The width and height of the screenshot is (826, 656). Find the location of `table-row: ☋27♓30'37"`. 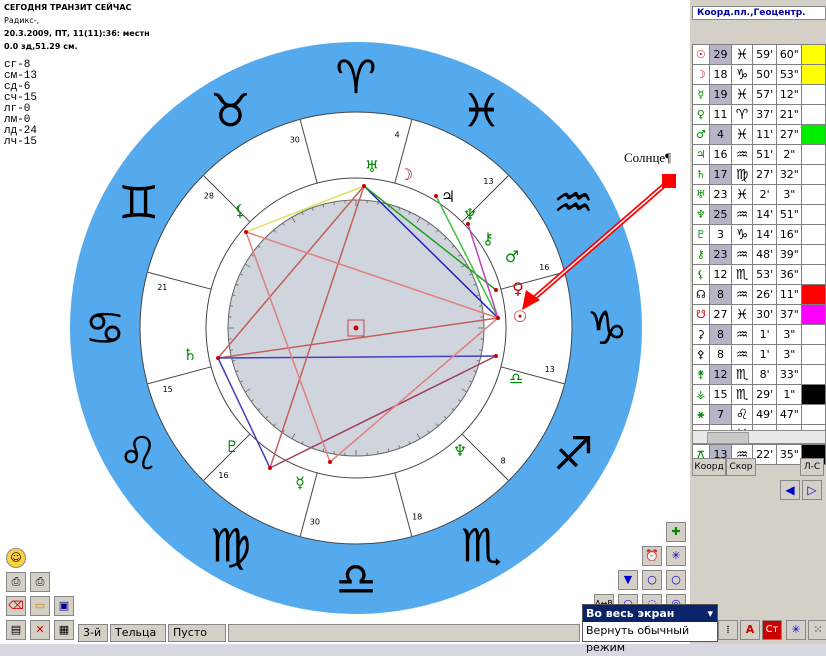

table-row: ☋27♓30'37" is located at coordinates (759, 315).